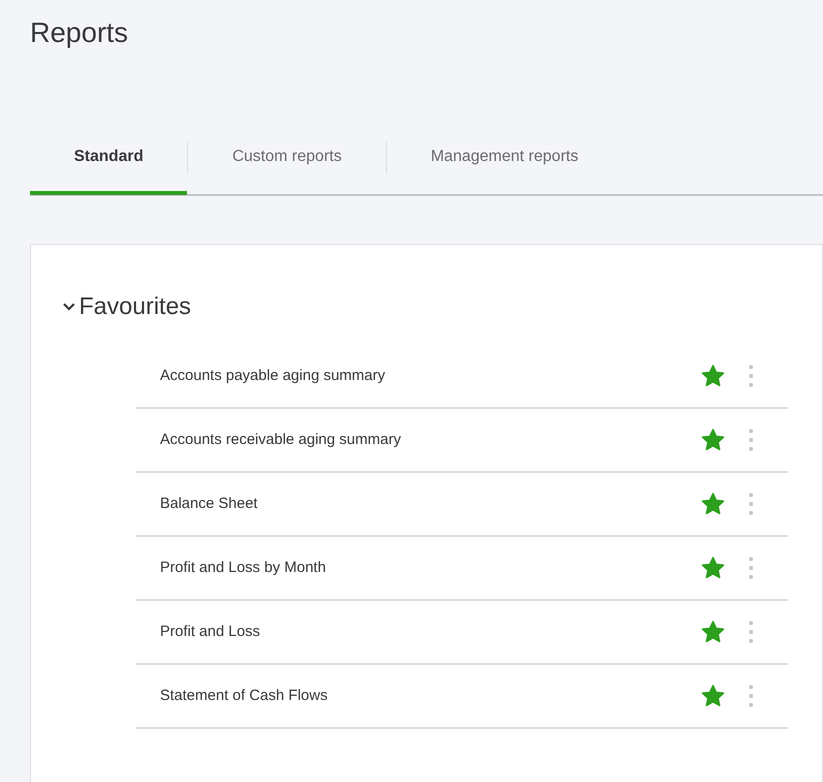 The image size is (823, 782). I want to click on section-title: Favourites, so click(135, 307).